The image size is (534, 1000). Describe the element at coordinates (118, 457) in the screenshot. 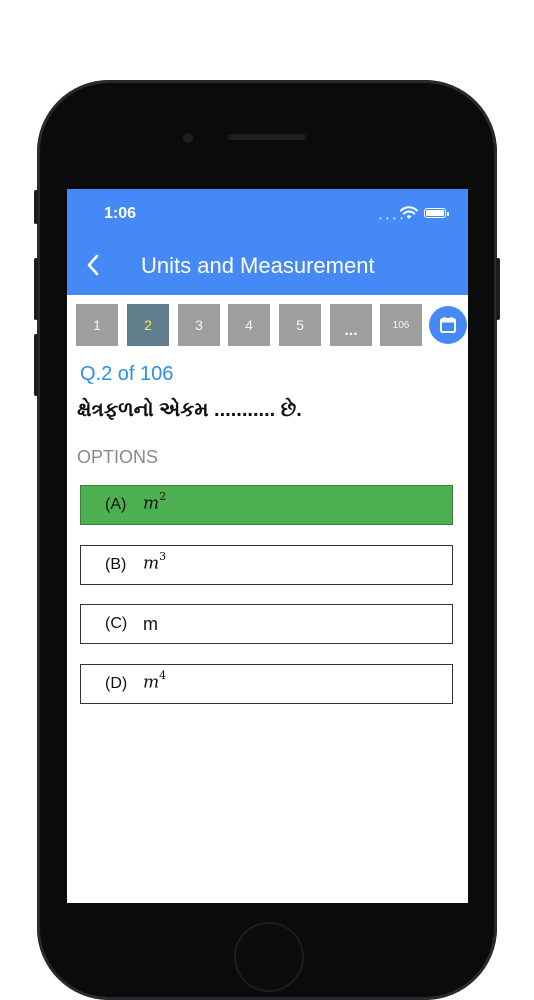

I see `options-heading: OPTIONS` at that location.